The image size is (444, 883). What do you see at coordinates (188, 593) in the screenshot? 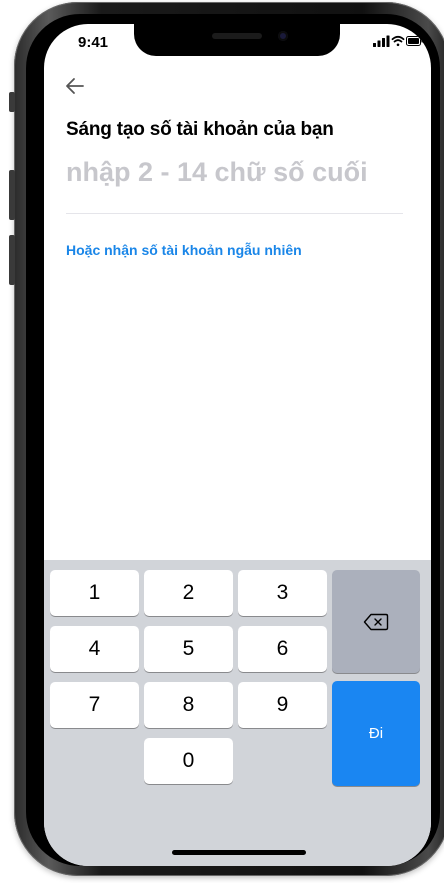
I see `key-2: 2` at bounding box center [188, 593].